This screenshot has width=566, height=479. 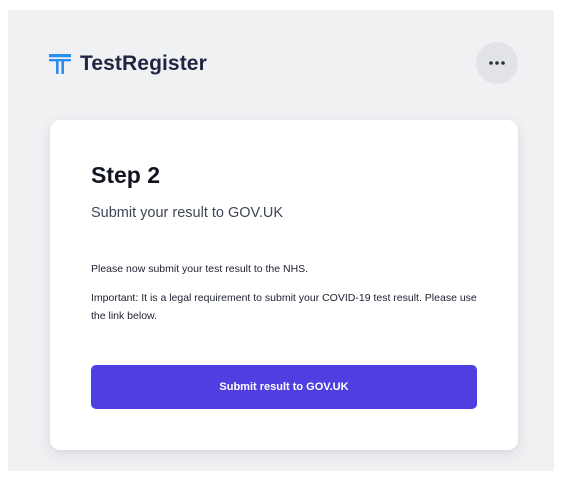 What do you see at coordinates (60, 64) in the screenshot?
I see `testregister-logo-icon` at bounding box center [60, 64].